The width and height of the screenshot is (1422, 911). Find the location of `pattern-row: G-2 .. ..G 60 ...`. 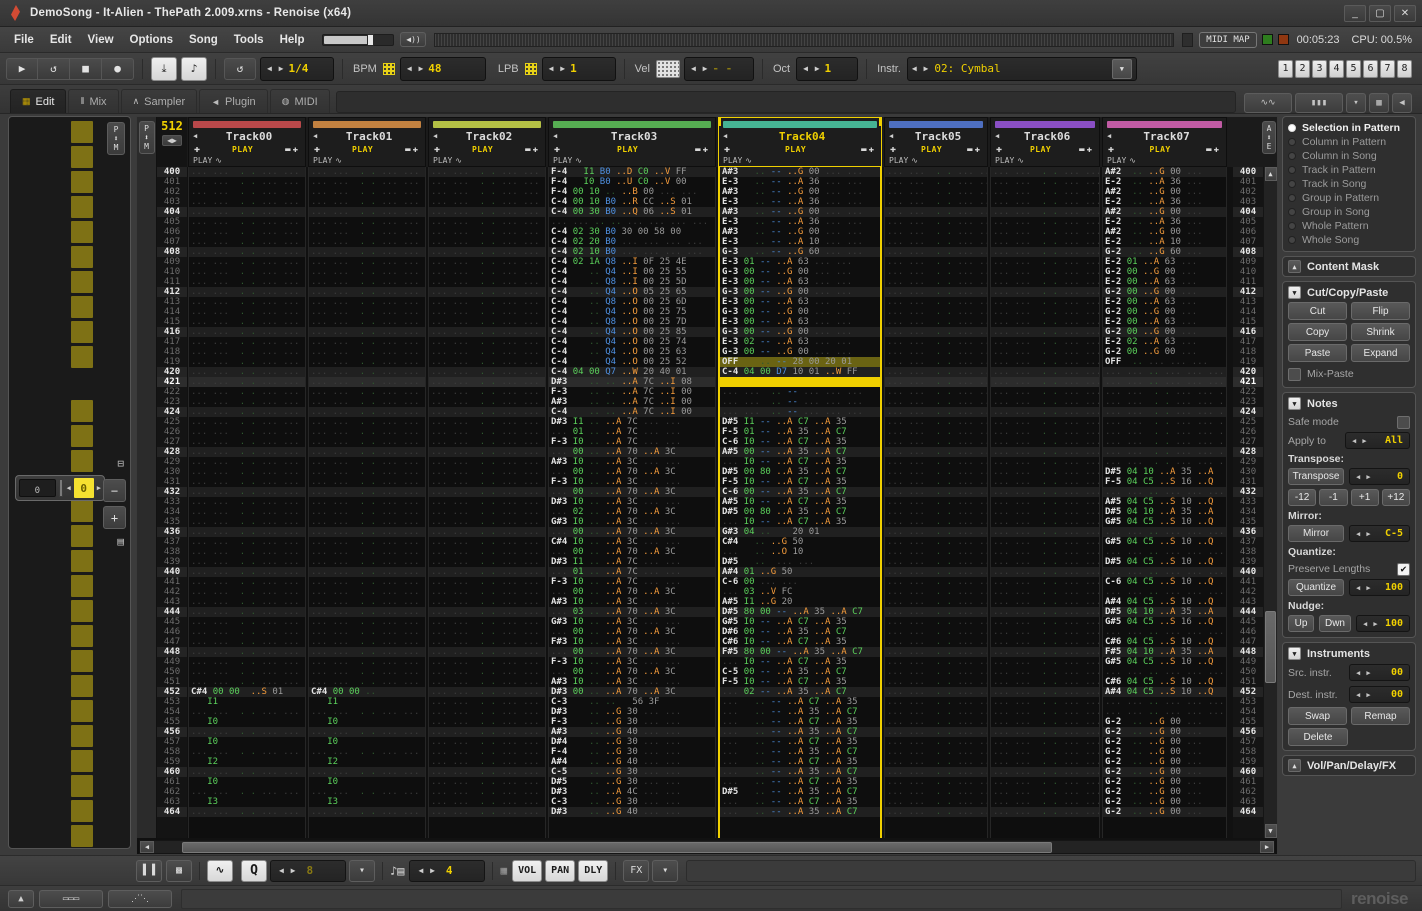

pattern-row: G-2 .. ..G 60 ... is located at coordinates (1164, 252).